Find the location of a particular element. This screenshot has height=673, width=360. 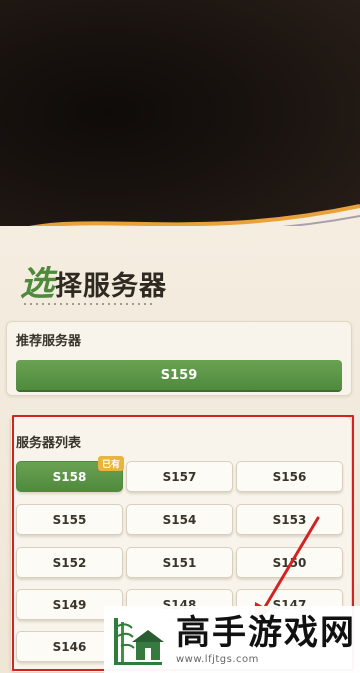

server-name: S152 is located at coordinates (69, 562).